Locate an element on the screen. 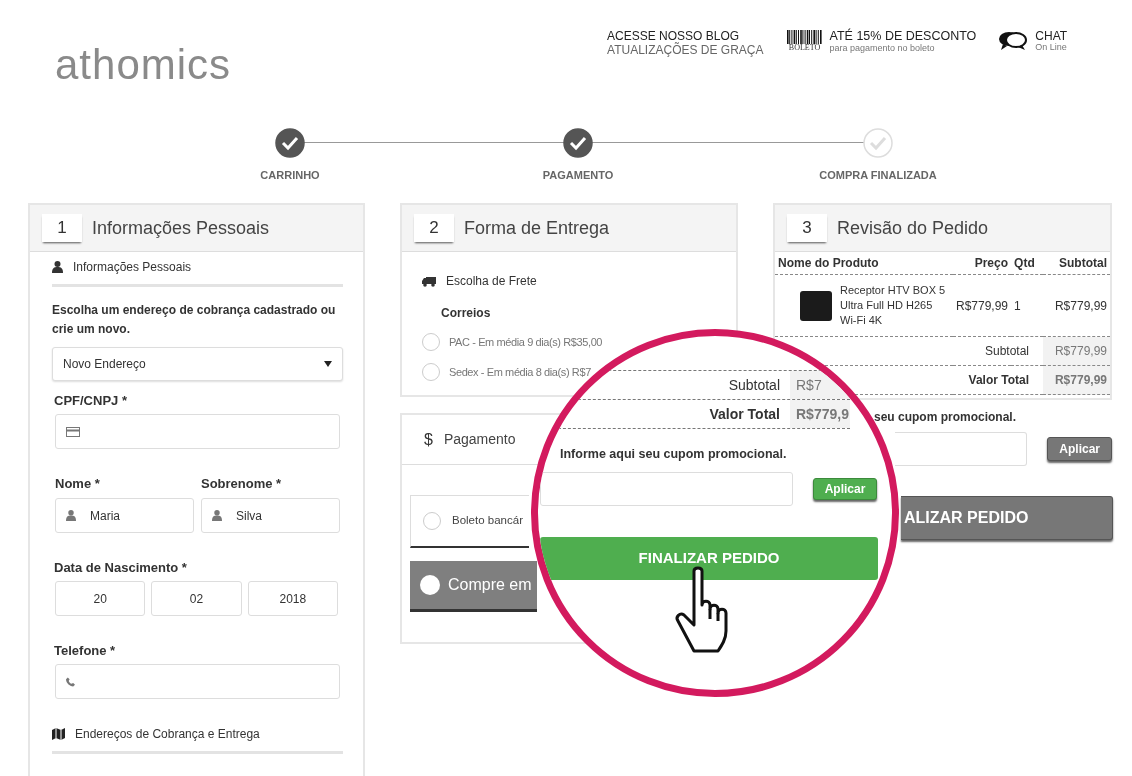  date-input: 20 is located at coordinates (100, 598).